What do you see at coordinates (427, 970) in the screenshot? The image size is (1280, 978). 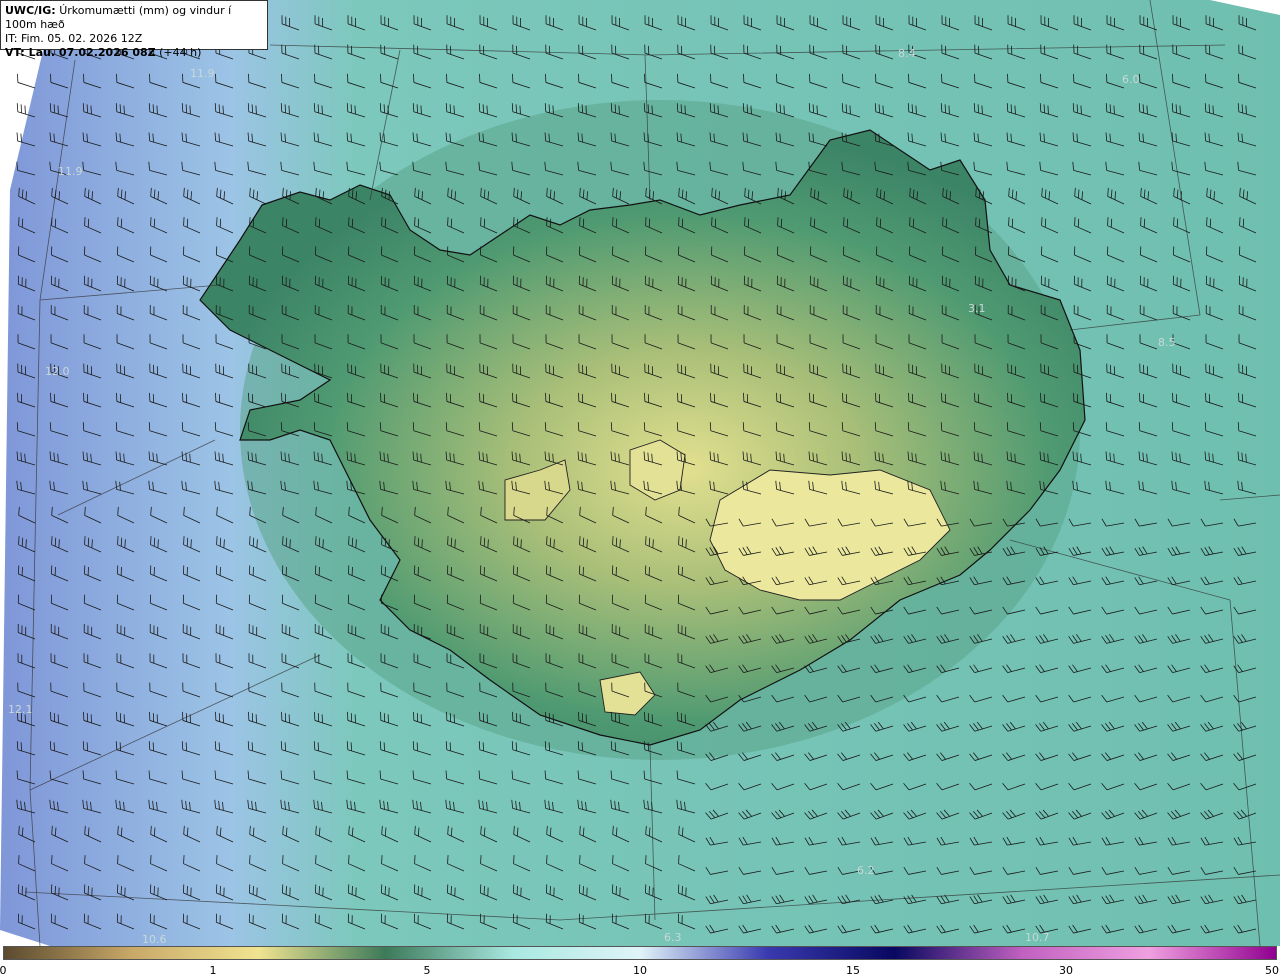 I see `colorbar-tick-label: 5` at bounding box center [427, 970].